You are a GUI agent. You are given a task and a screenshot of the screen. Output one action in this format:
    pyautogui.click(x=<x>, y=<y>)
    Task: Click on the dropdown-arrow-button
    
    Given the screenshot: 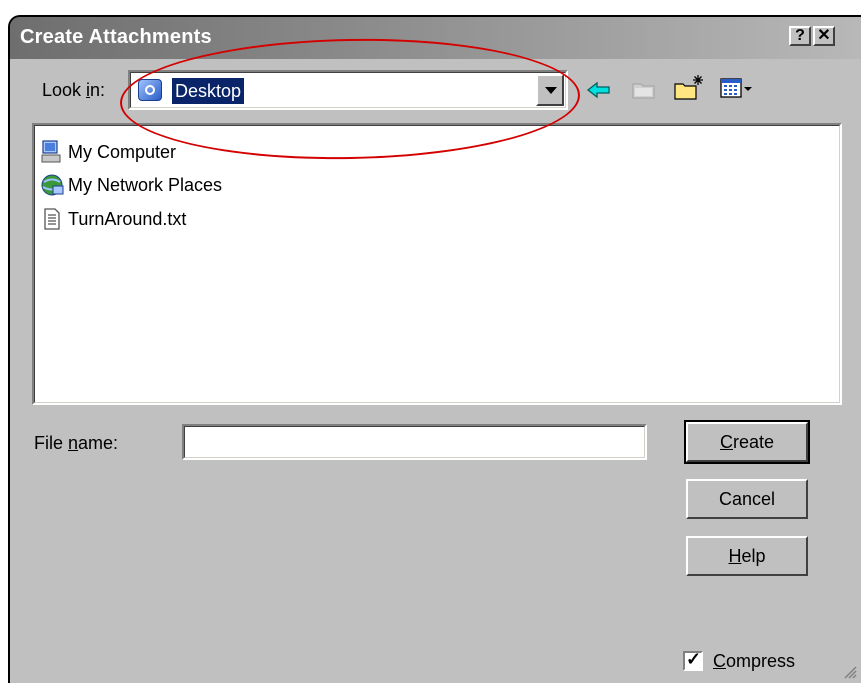 What is the action you would take?
    pyautogui.click(x=550, y=90)
    